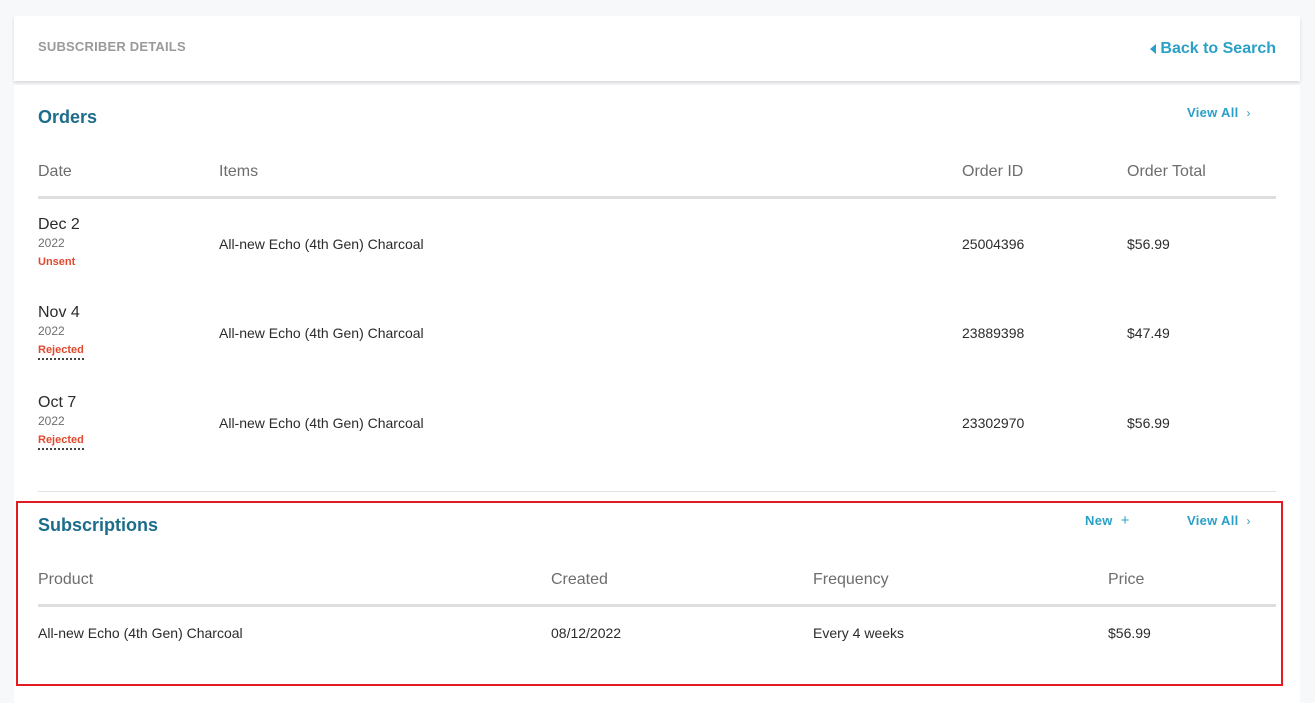 The image size is (1315, 703). What do you see at coordinates (993, 423) in the screenshot?
I see `order-id: 23302970` at bounding box center [993, 423].